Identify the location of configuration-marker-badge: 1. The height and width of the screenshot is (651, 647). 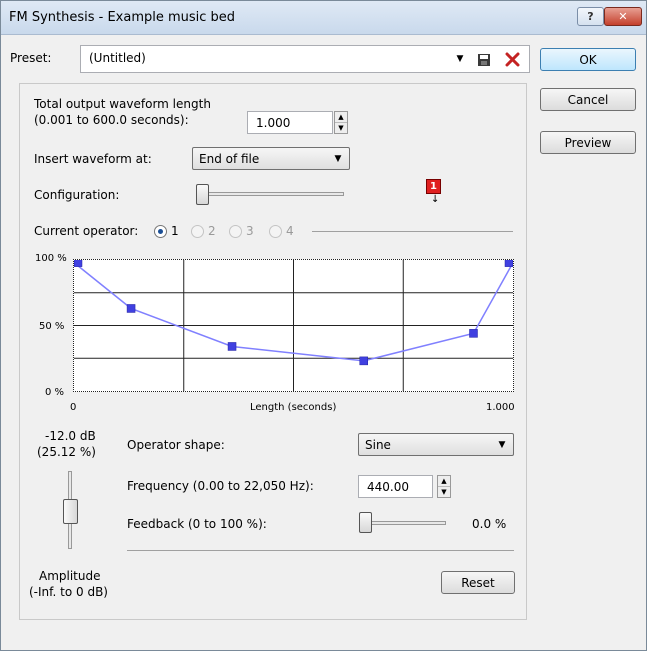
(433, 186).